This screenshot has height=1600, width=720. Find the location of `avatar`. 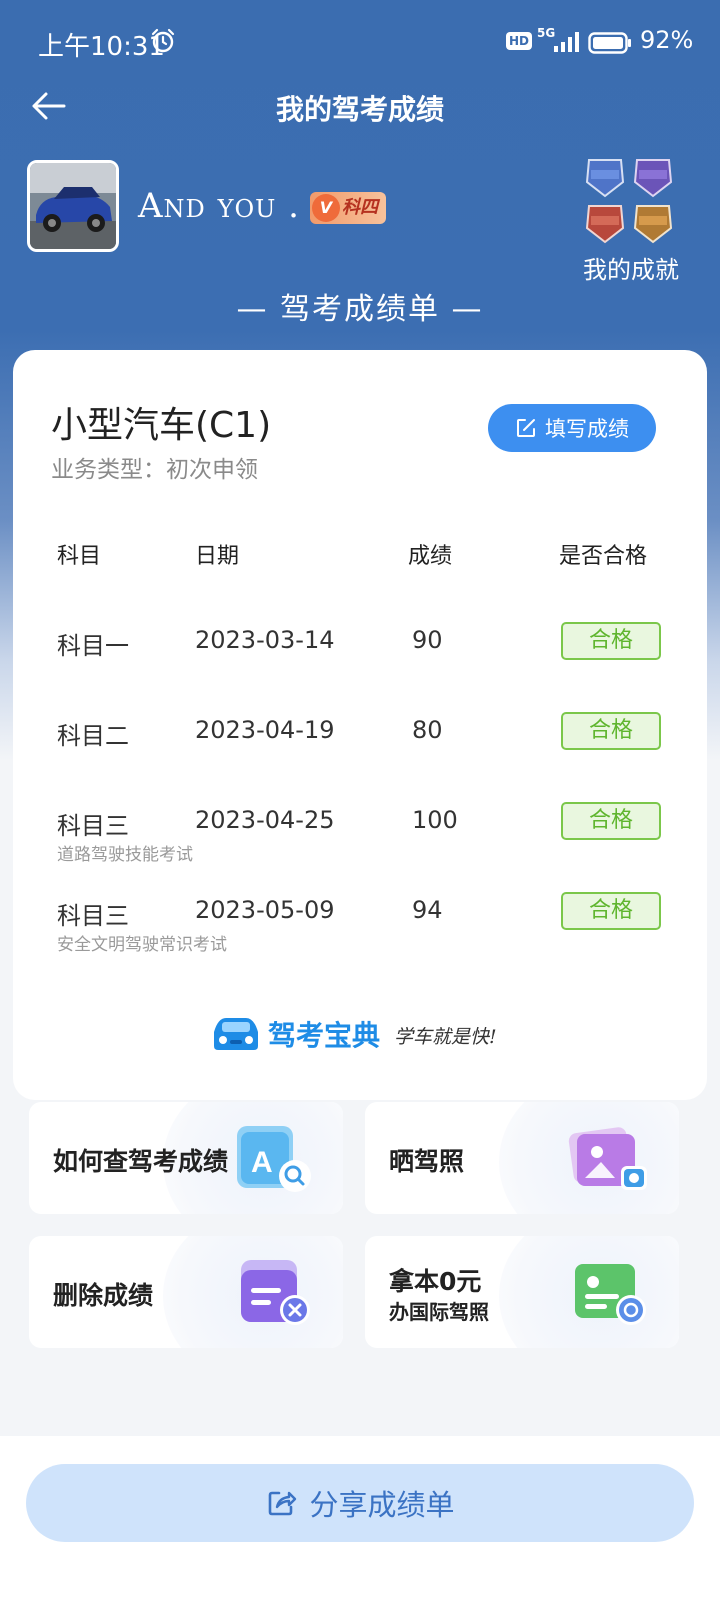

avatar is located at coordinates (73, 206).